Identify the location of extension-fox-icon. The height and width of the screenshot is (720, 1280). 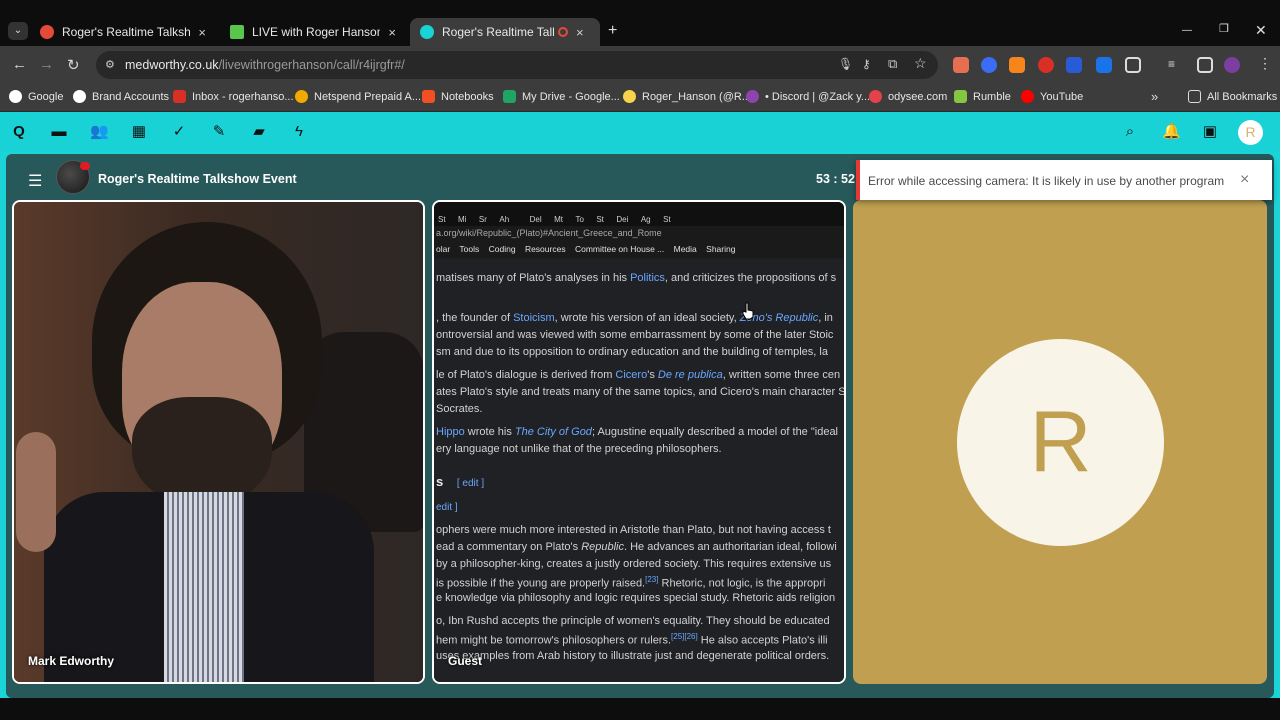
(1017, 65).